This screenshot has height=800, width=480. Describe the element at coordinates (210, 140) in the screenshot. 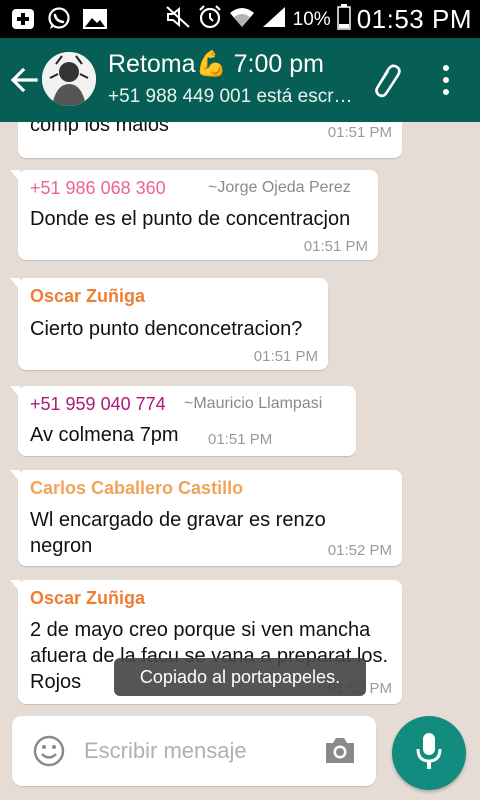

I see `message-bubble: comp los malos 01:51 PM` at that location.